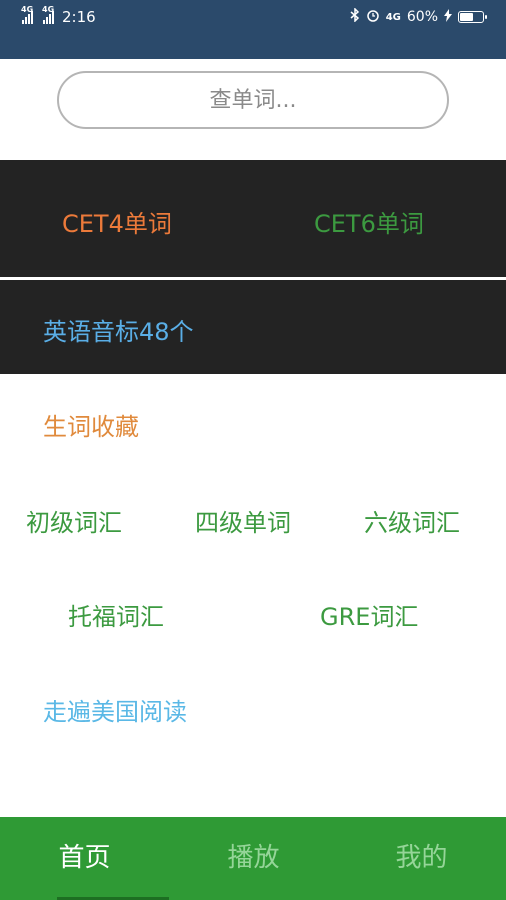 The height and width of the screenshot is (900, 506). I want to click on search-area, so click(253, 109).